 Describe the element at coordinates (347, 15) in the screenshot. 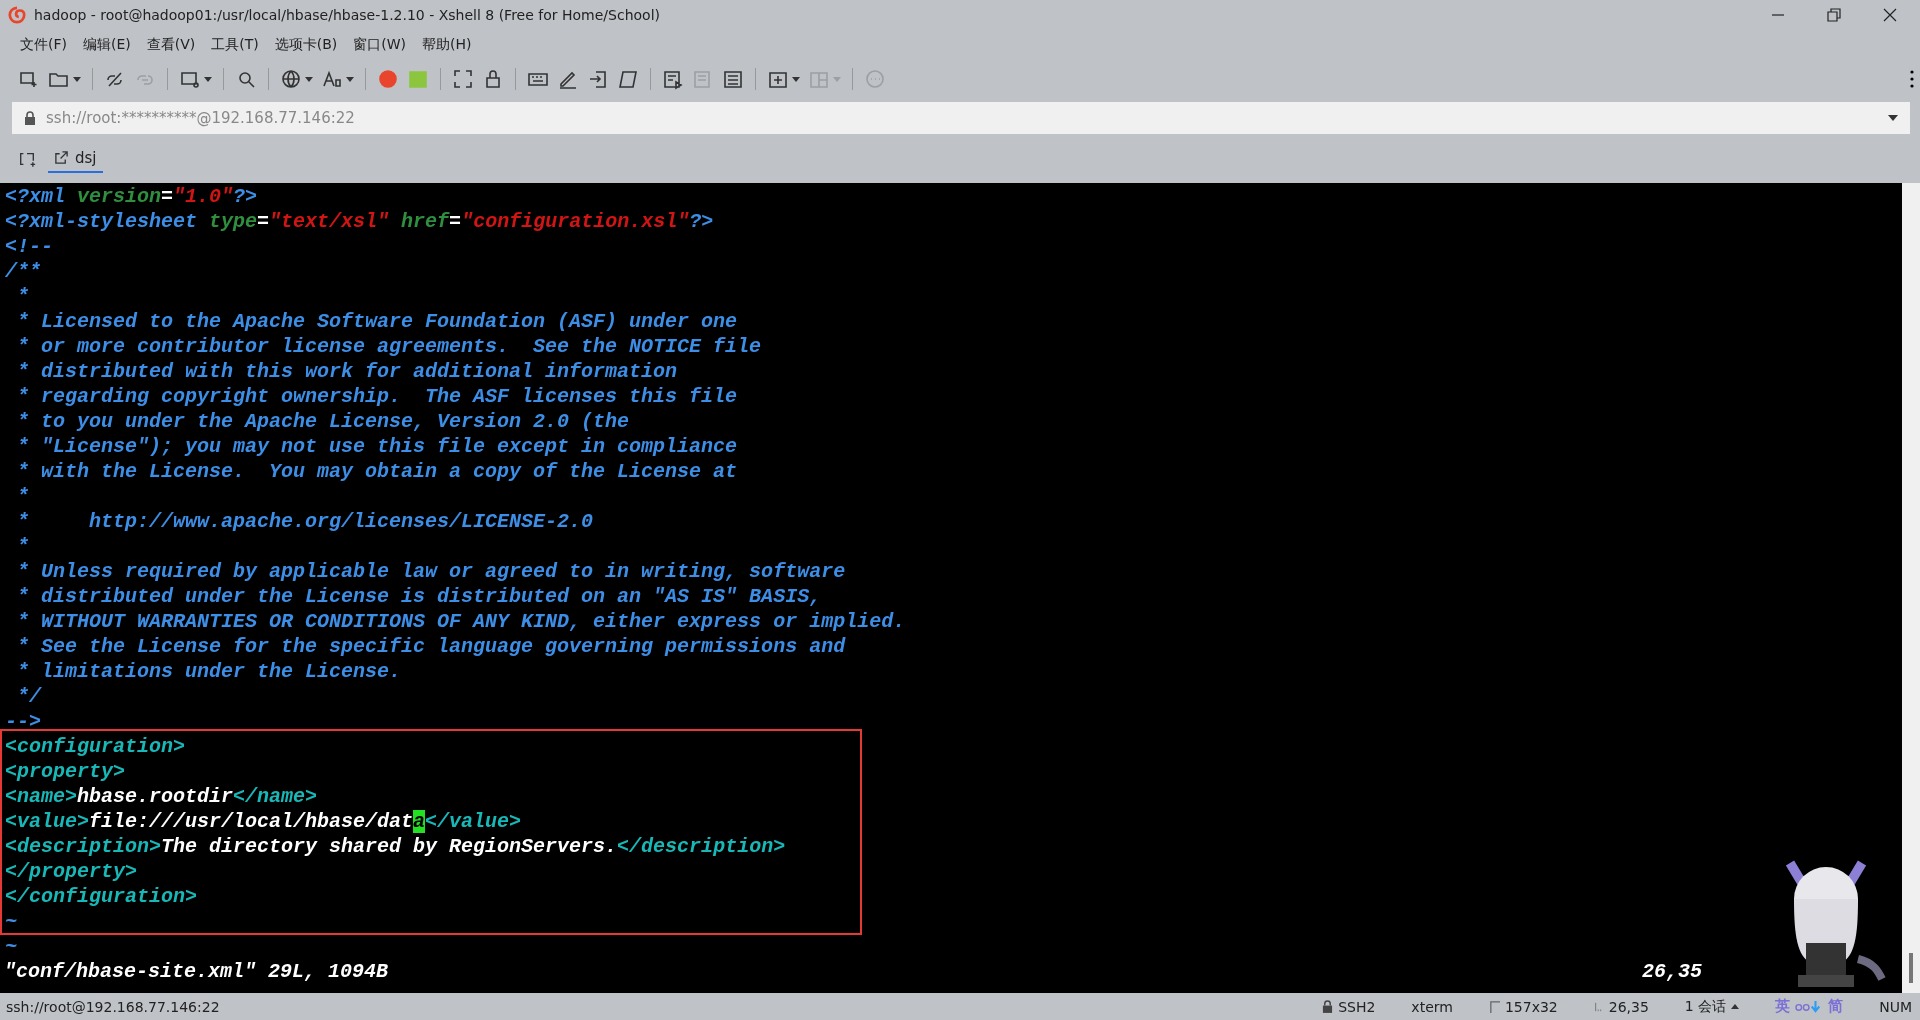

I see `window-title: hadoop - root@hadoop01:/usr/local/hbase/hbase-1.2.10 - Xshell 8 (Free for Home/School)` at that location.